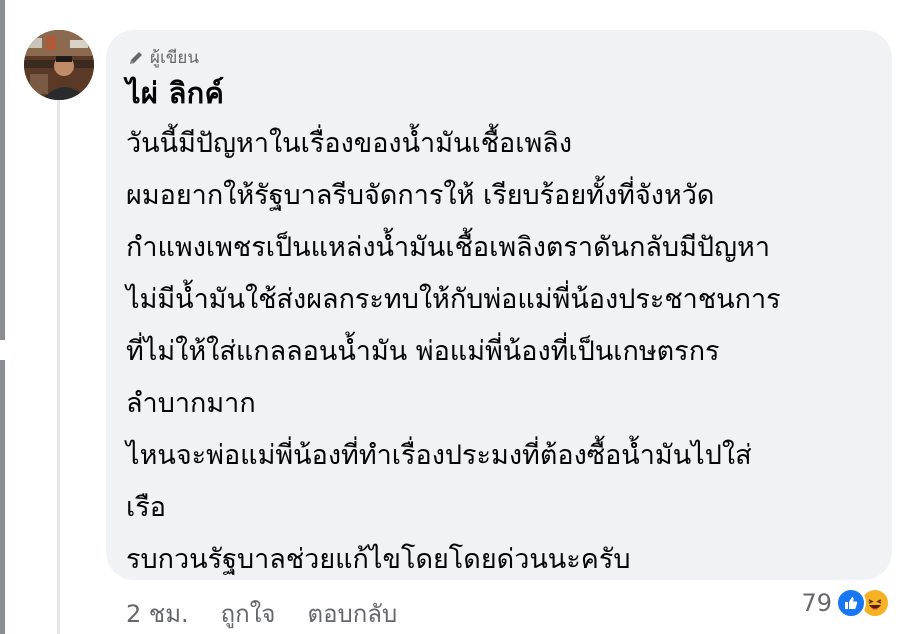  I want to click on comment-actions: 2 ชม. ถูกใจ ตอบกลับ, so click(261, 613).